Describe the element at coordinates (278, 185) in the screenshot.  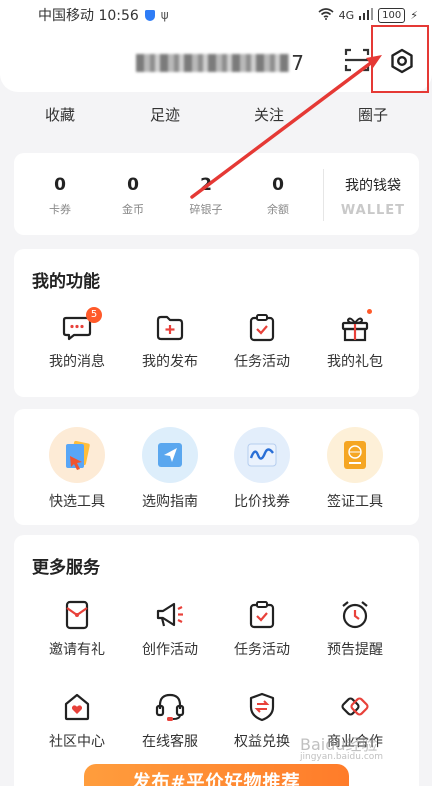
I see `balance-value: 0` at that location.